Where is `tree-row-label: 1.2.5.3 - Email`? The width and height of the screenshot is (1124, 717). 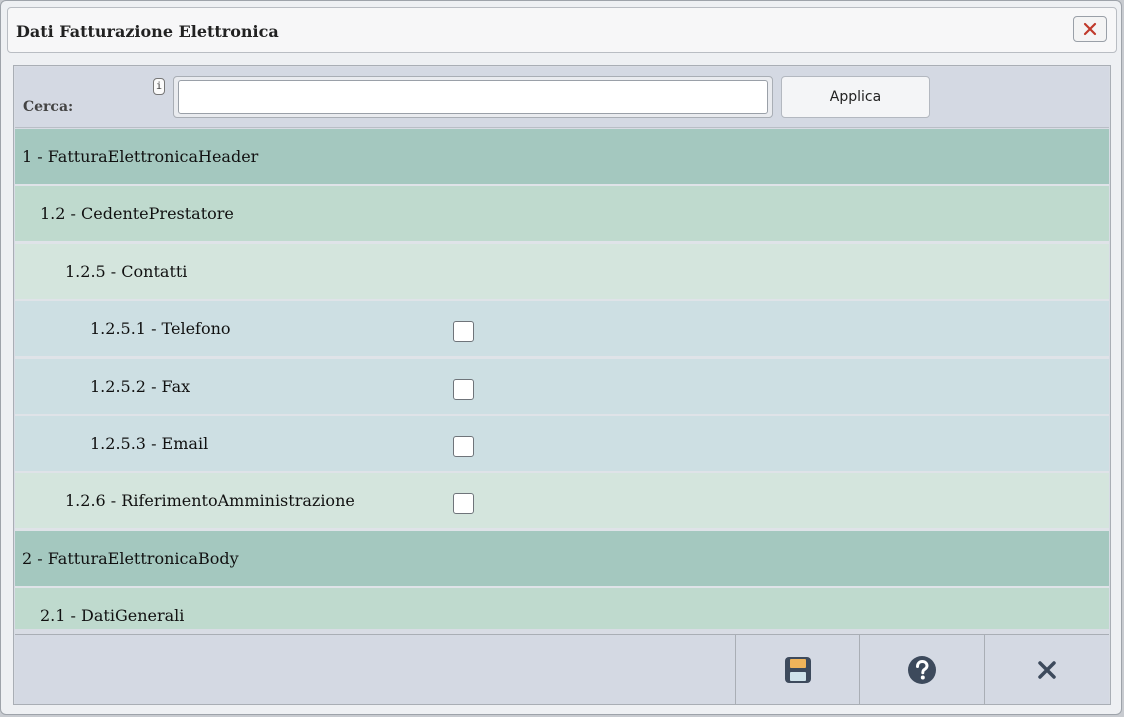 tree-row-label: 1.2.5.3 - Email is located at coordinates (149, 443).